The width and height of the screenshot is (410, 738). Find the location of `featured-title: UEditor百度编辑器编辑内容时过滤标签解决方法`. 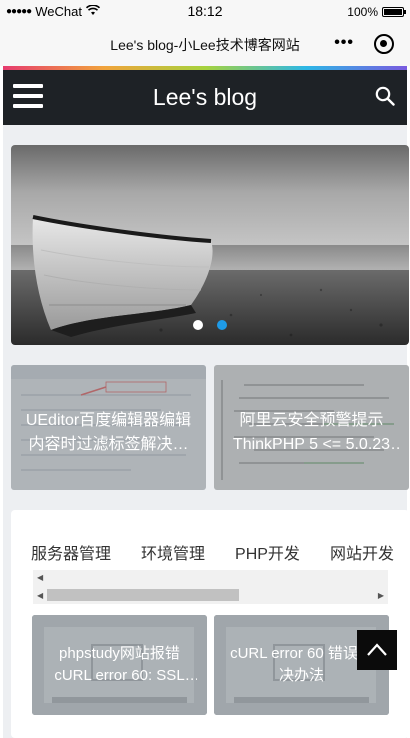

featured-title: UEditor百度编辑器编辑内容时过滤标签解决方法 is located at coordinates (108, 432).